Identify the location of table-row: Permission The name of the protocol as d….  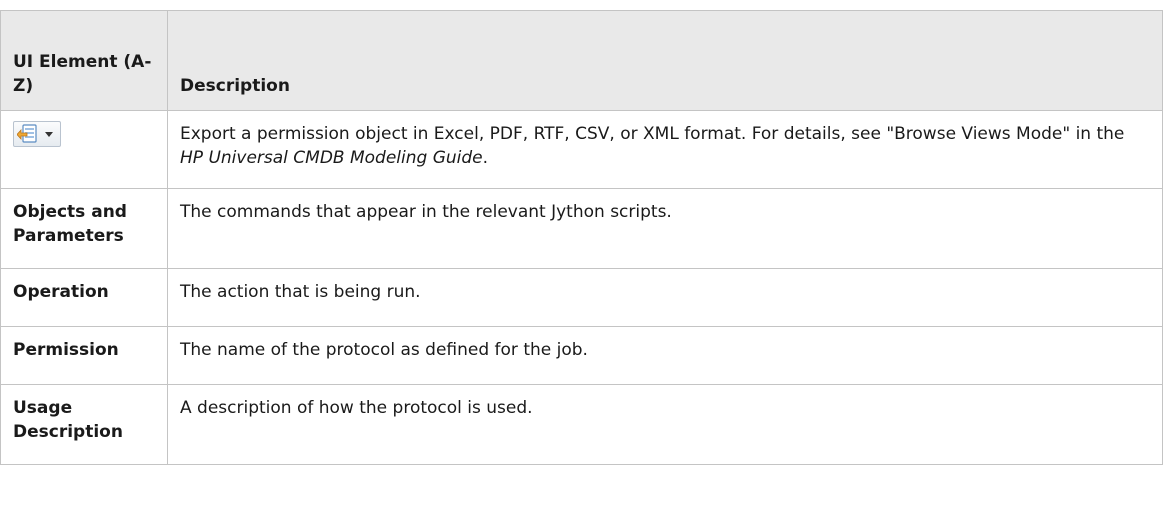
(581, 355).